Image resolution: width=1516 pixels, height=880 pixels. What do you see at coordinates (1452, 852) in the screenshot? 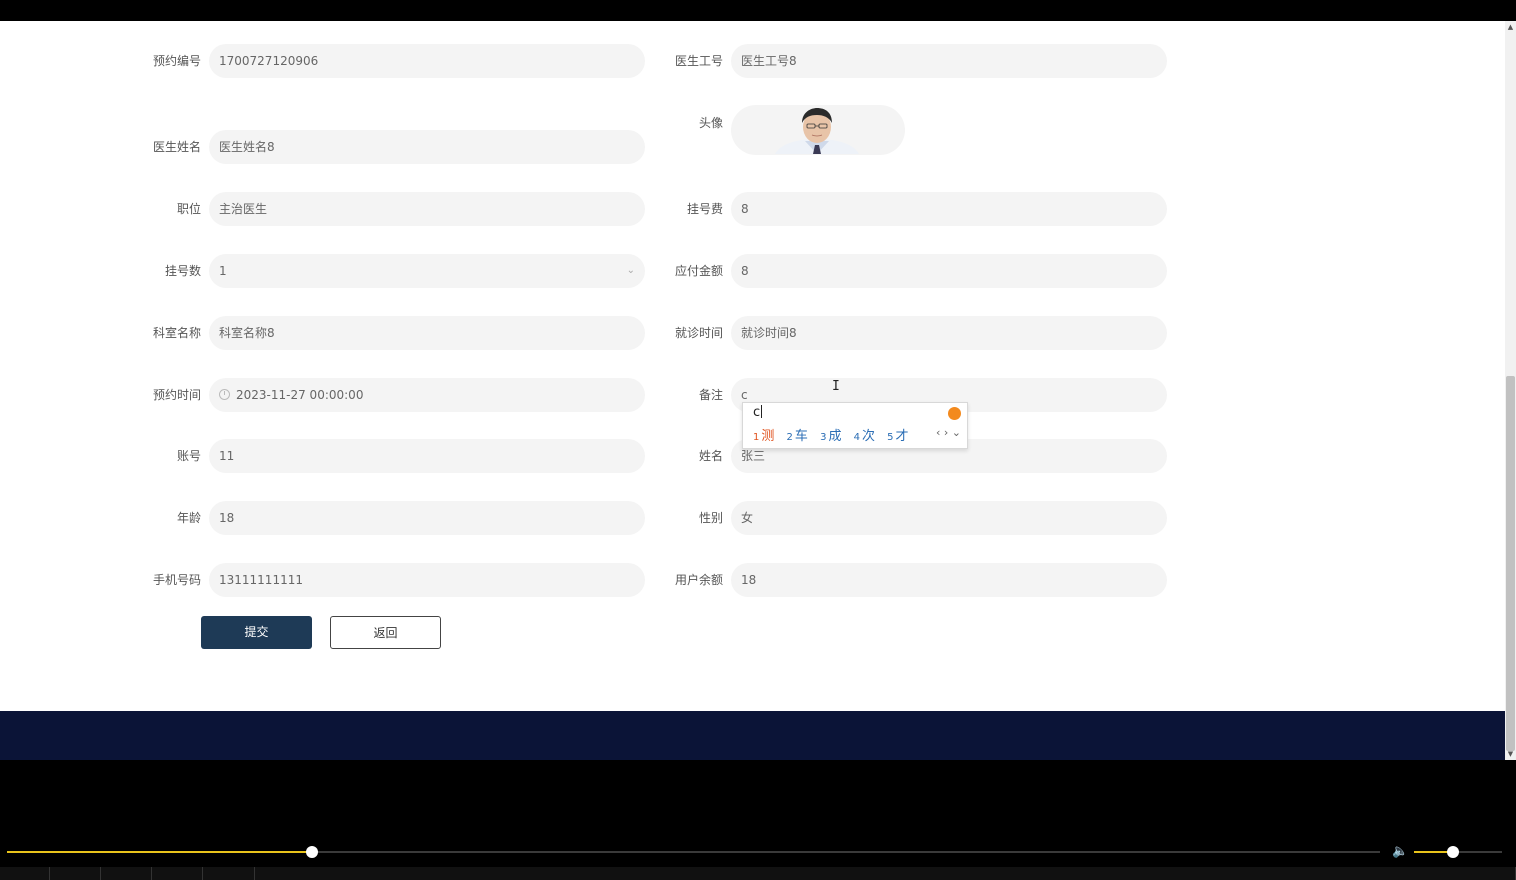
I see `volume-knob` at bounding box center [1452, 852].